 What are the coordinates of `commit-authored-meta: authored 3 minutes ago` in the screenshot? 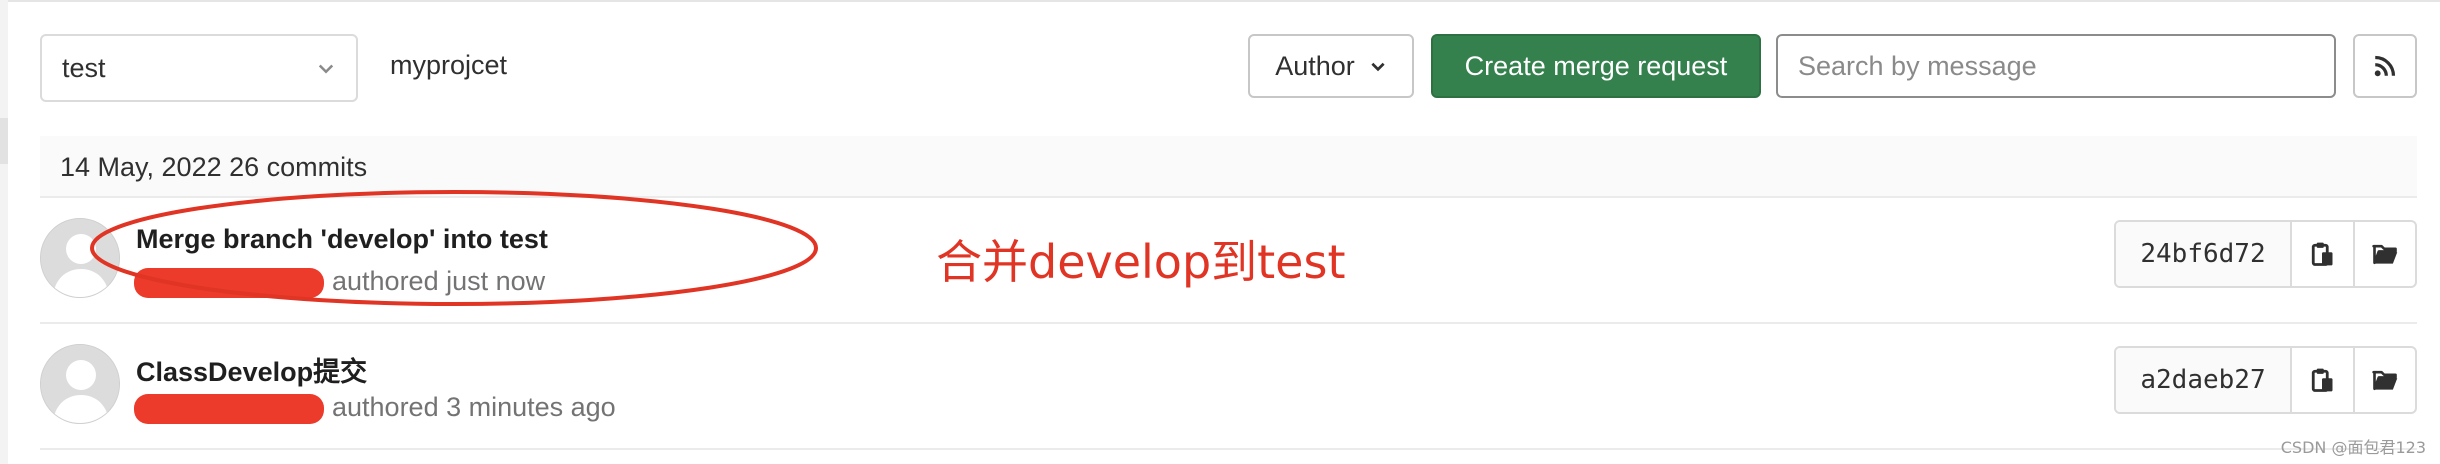 It's located at (474, 407).